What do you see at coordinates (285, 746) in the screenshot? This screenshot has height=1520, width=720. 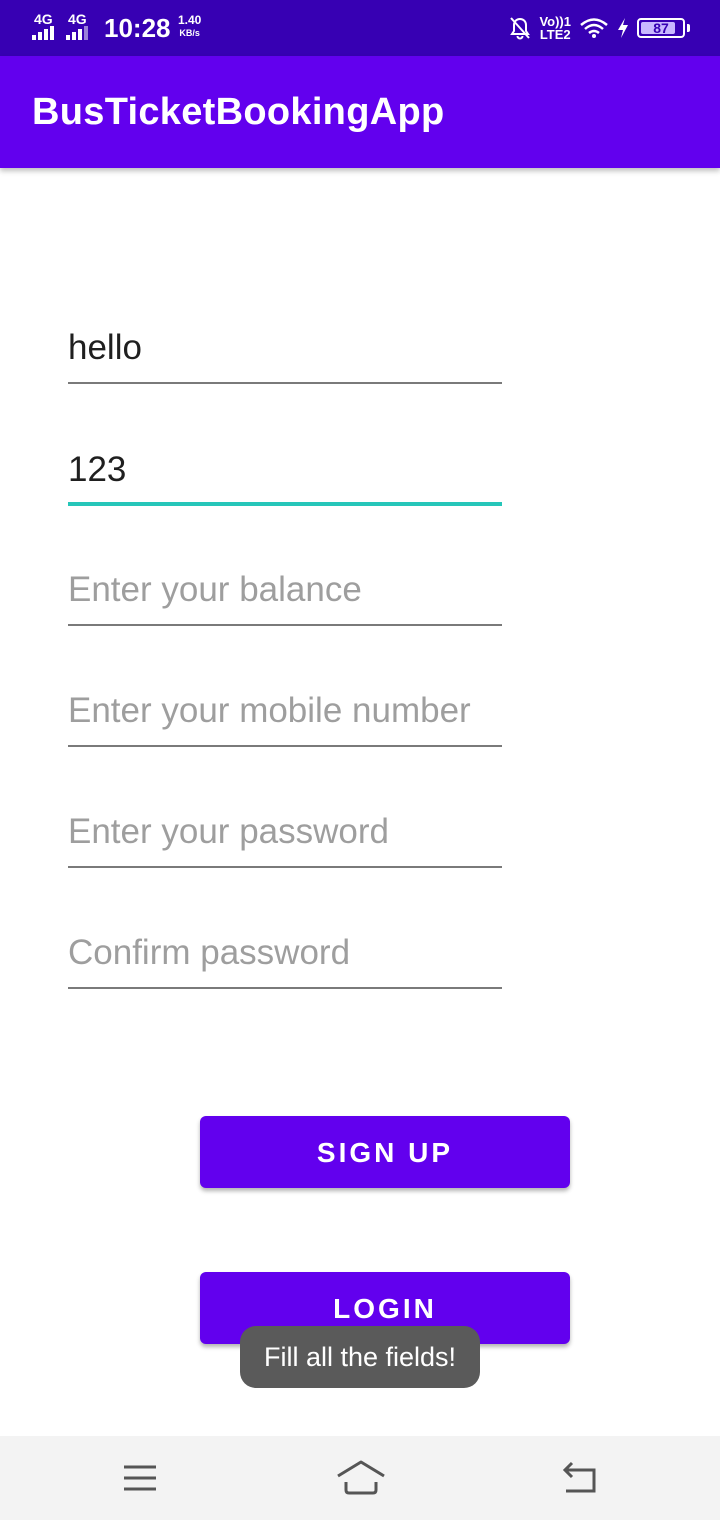 I see `mobile-underline` at bounding box center [285, 746].